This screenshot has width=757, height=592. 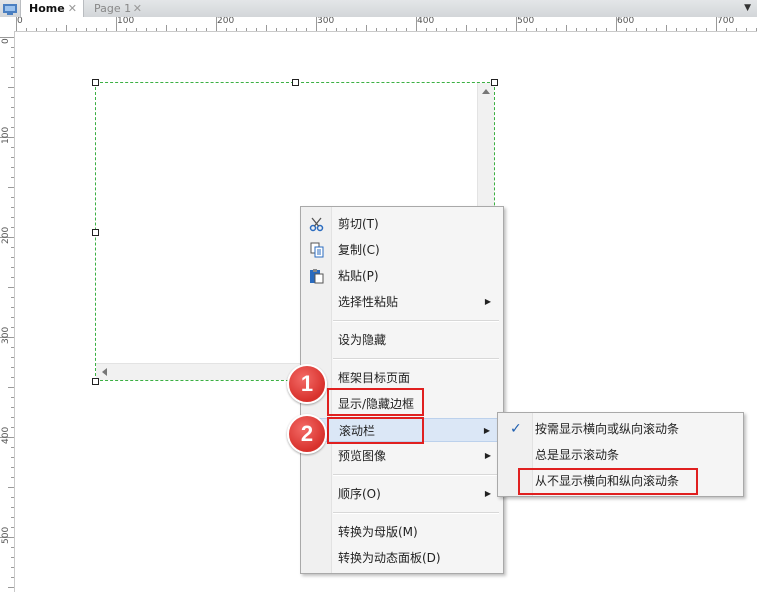 I want to click on submenu-item-always-show: 总是显示滚动条, so click(x=620, y=455).